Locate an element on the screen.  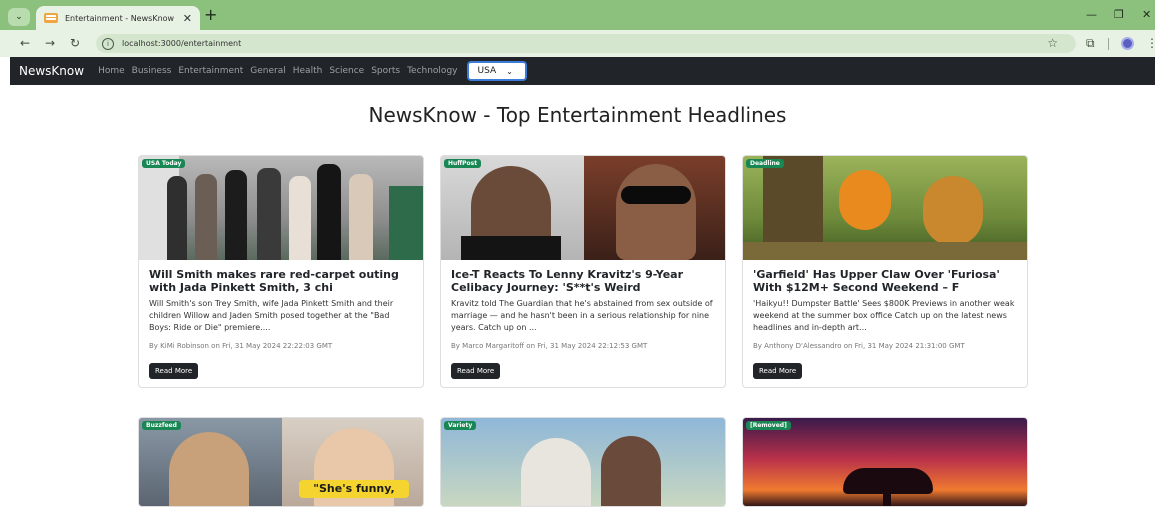
source-badge: Variety is located at coordinates (460, 425).